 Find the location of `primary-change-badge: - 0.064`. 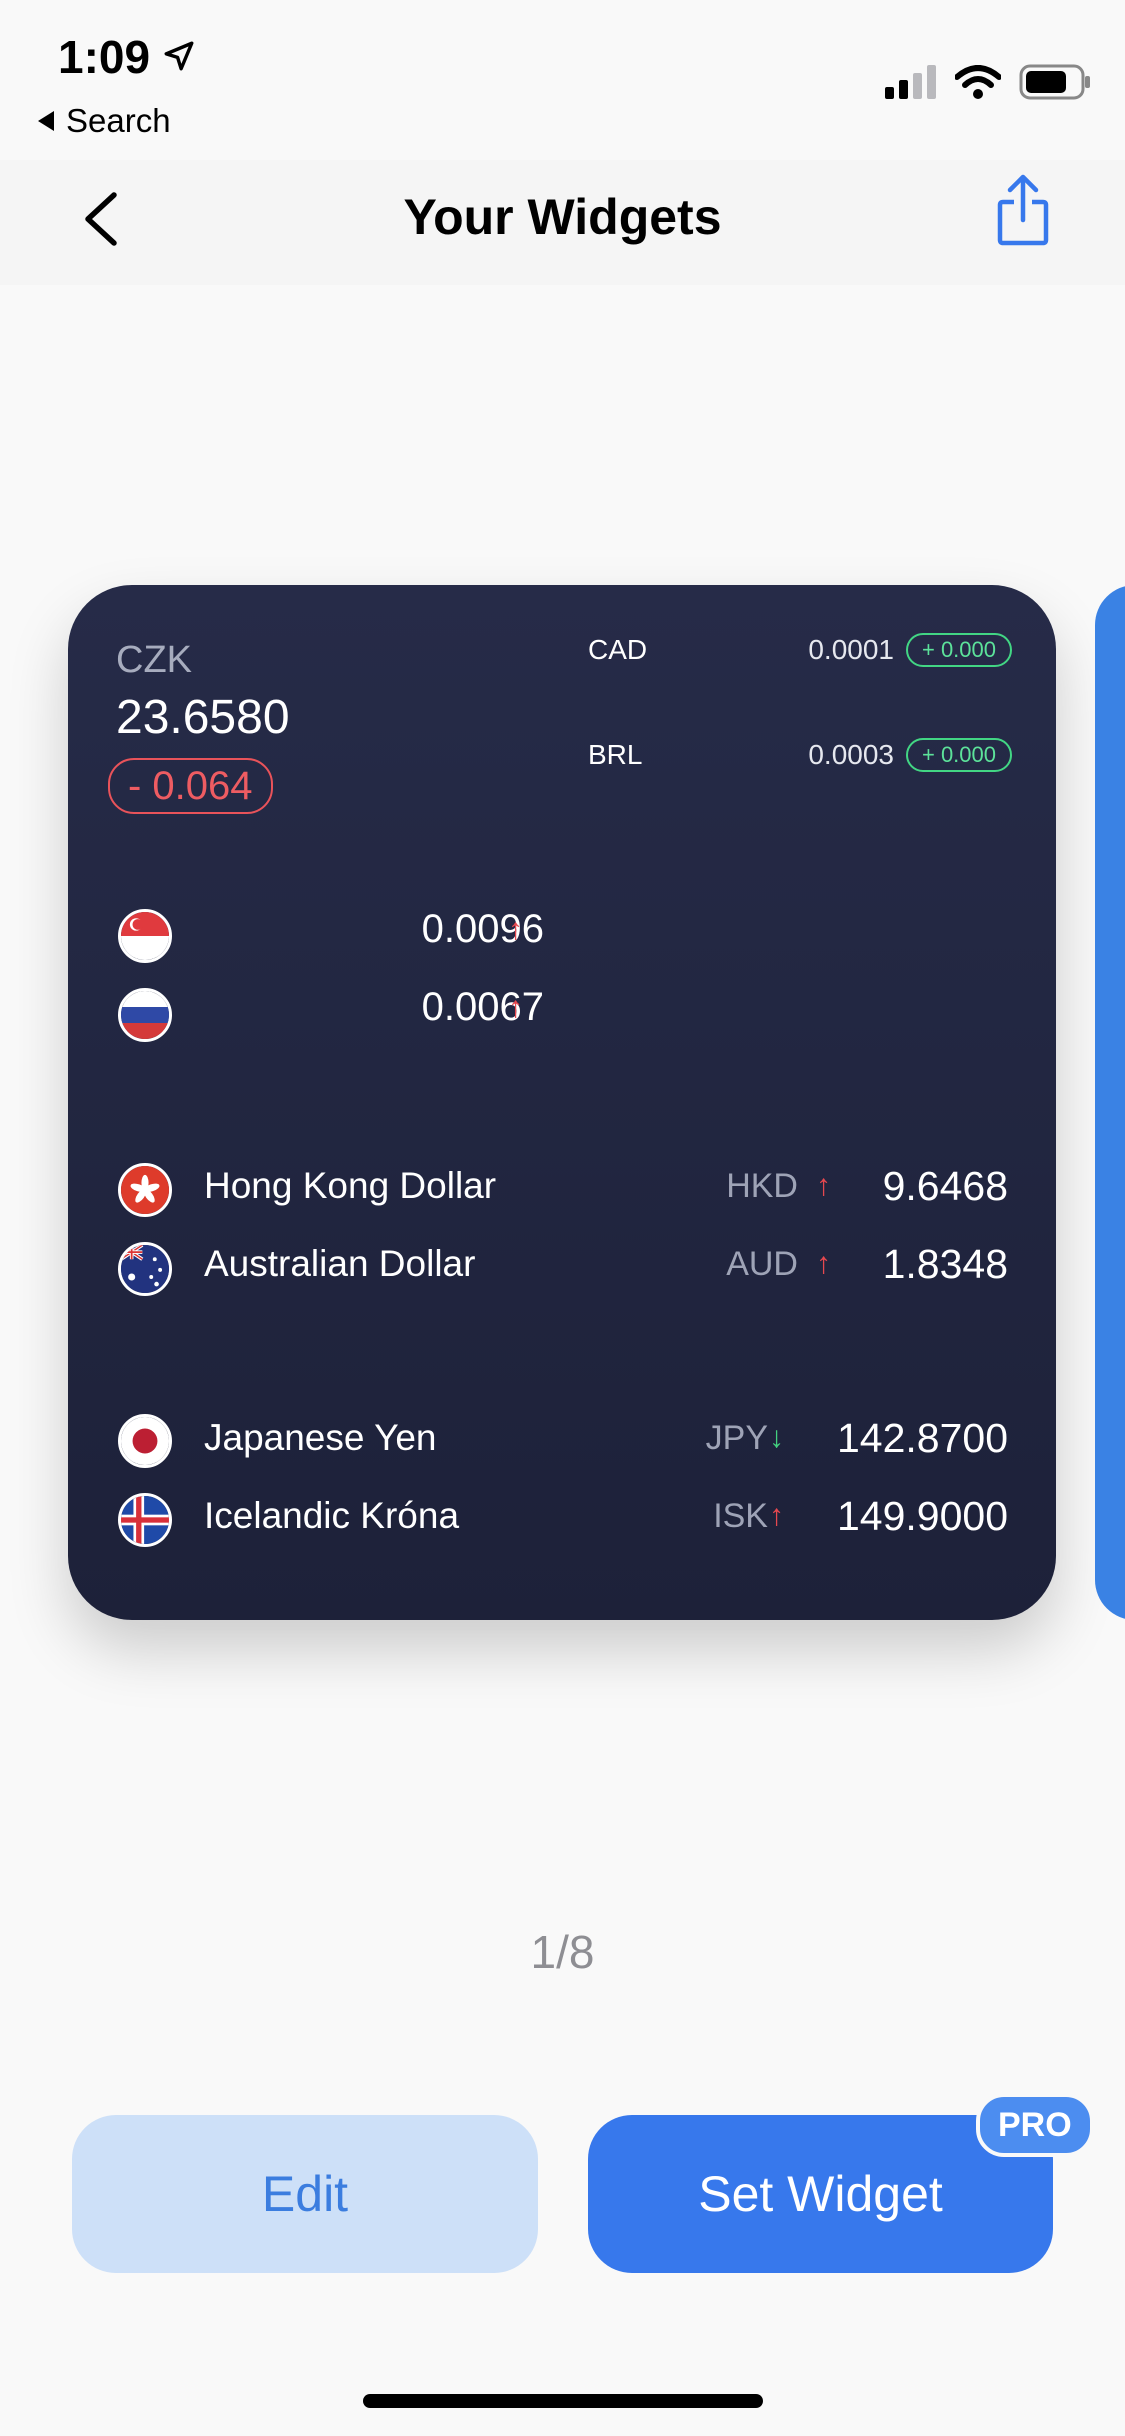

primary-change-badge: - 0.064 is located at coordinates (190, 786).